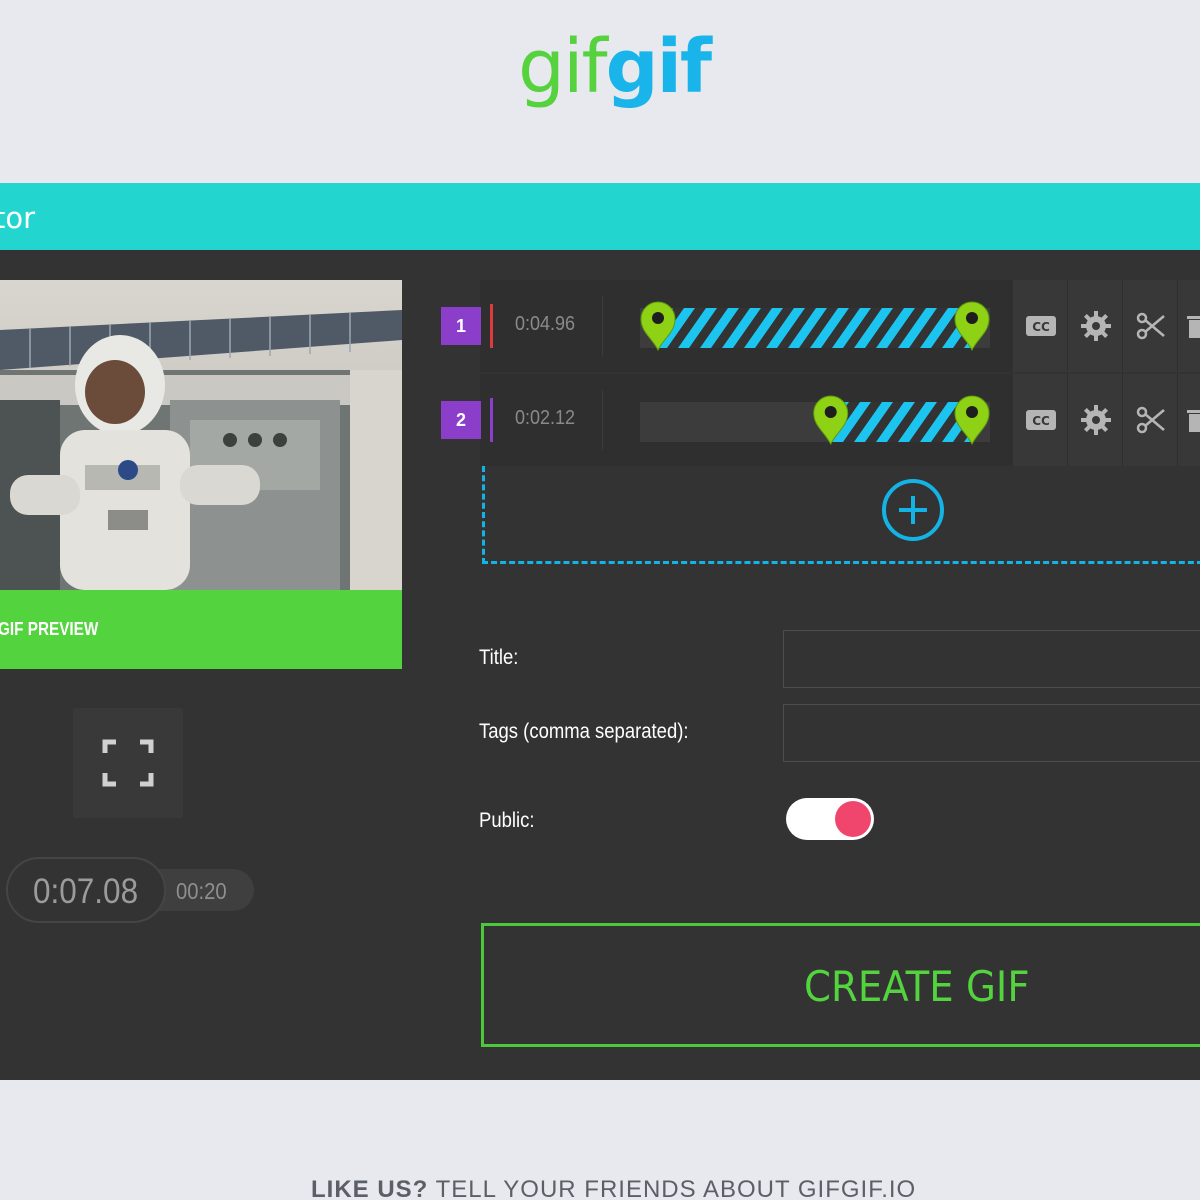 Image resolution: width=1200 pixels, height=1200 pixels. Describe the element at coordinates (672, 1188) in the screenshot. I see `footer-rest: TELL YOUR FRIENDS ABOUT GIFGIF.IO` at that location.